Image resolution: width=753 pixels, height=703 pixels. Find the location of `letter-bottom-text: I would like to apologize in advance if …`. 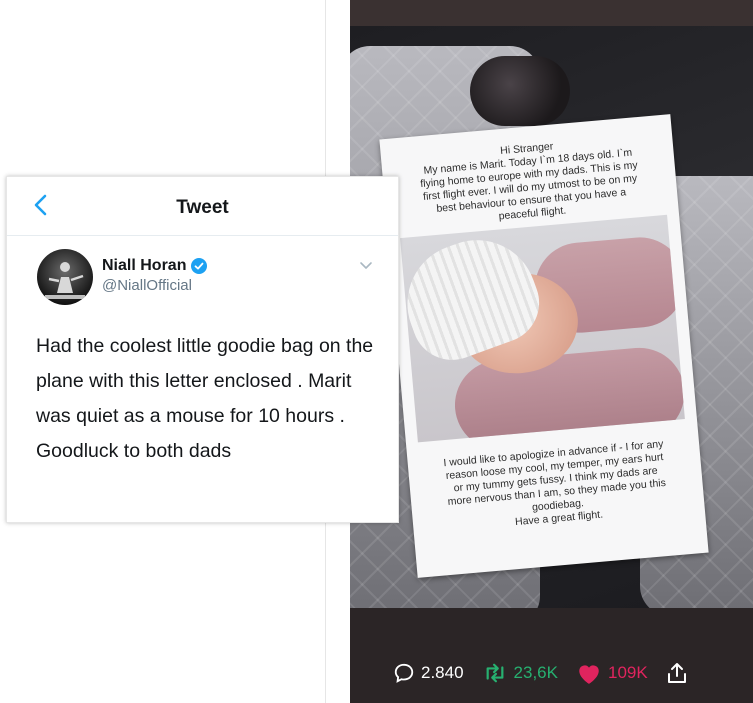

letter-bottom-text: I would like to apologize in advance if … is located at coordinates (556, 486).